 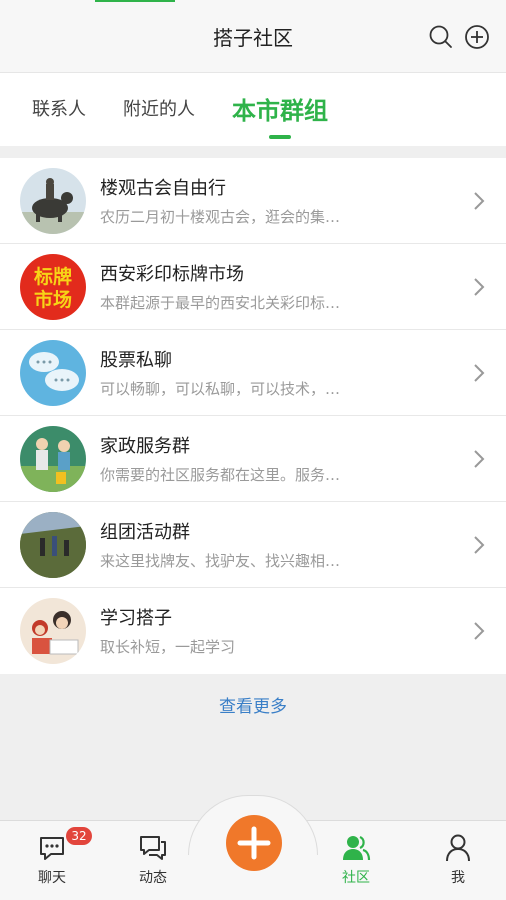 I want to click on group-name: 家政服务群, so click(x=145, y=446).